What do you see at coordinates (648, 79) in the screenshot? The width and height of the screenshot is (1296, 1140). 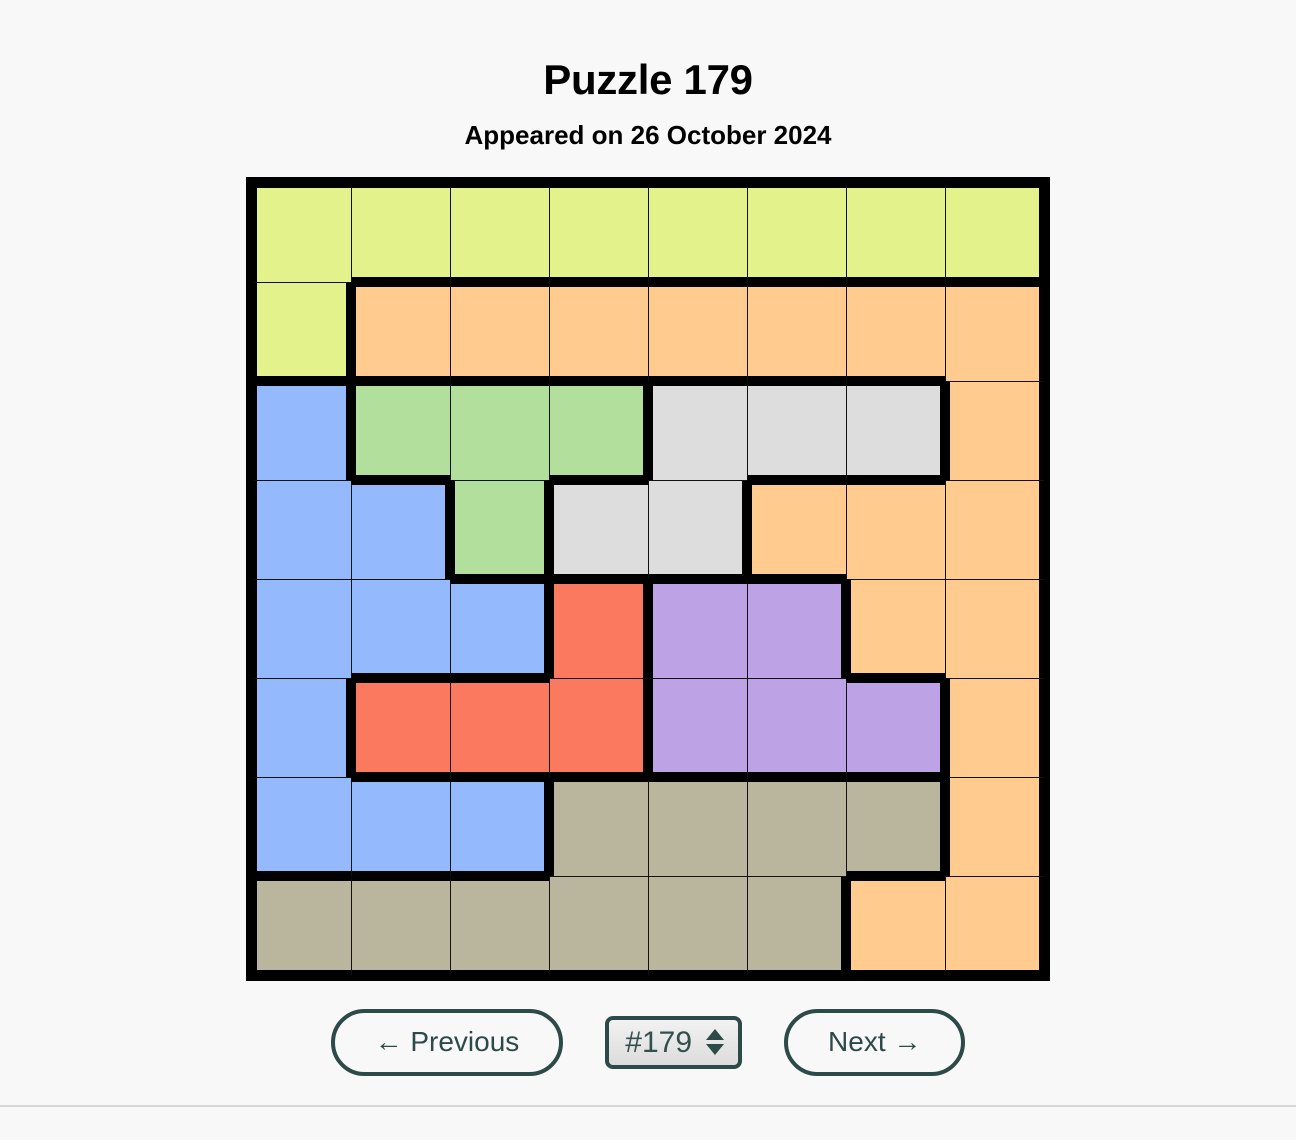 I see `page-title: Puzzle 179` at bounding box center [648, 79].